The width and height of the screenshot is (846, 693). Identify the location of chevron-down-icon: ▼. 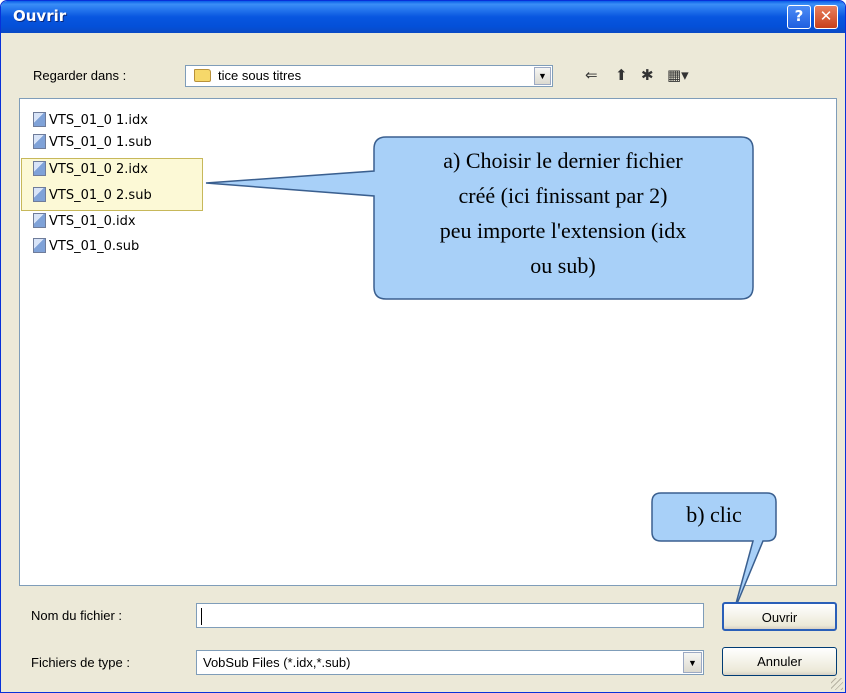
(692, 662).